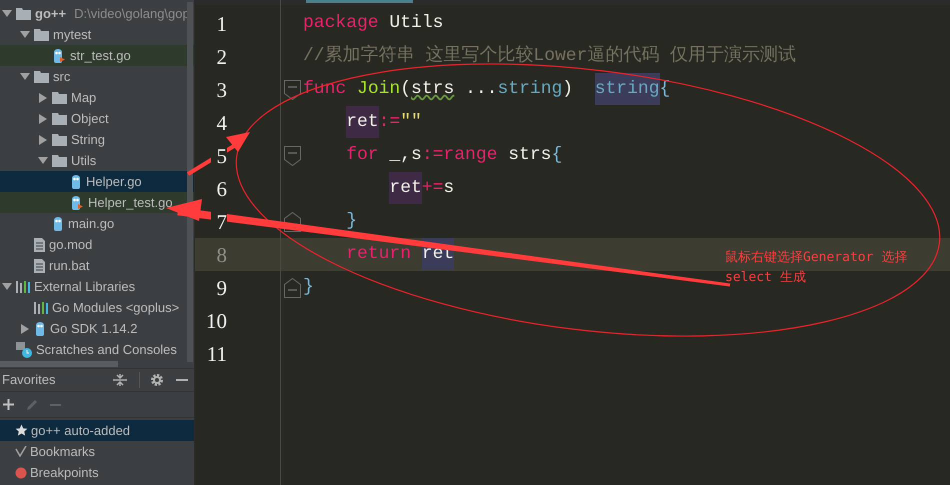 The image size is (950, 485). What do you see at coordinates (100, 55) in the screenshot?
I see `tree-label: str_test.go` at bounding box center [100, 55].